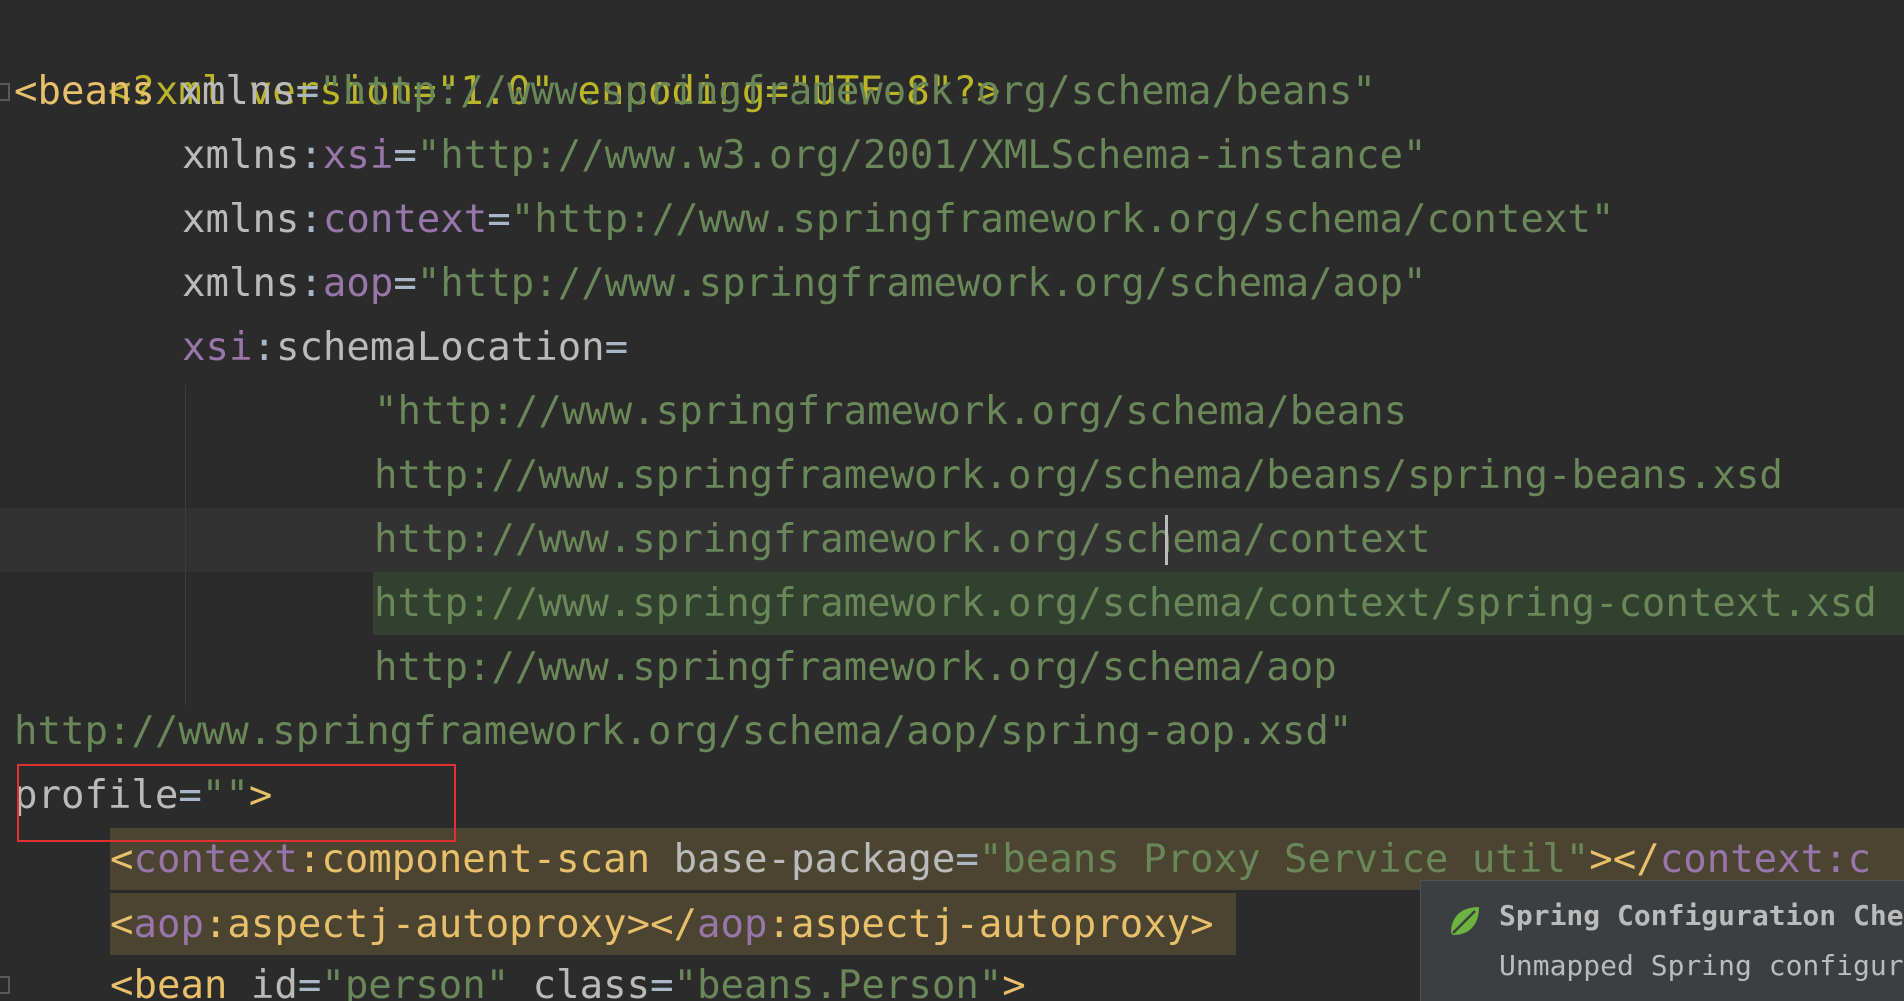  I want to click on code-line-bean: <bean id="person" class="beans.Person">, so click(568, 977).